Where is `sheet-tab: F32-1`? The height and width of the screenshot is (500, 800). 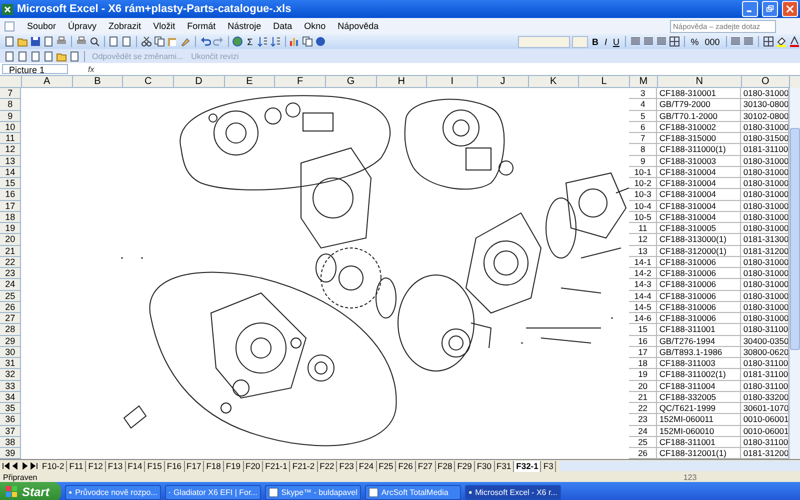
sheet-tab: F32-1 is located at coordinates (528, 466).